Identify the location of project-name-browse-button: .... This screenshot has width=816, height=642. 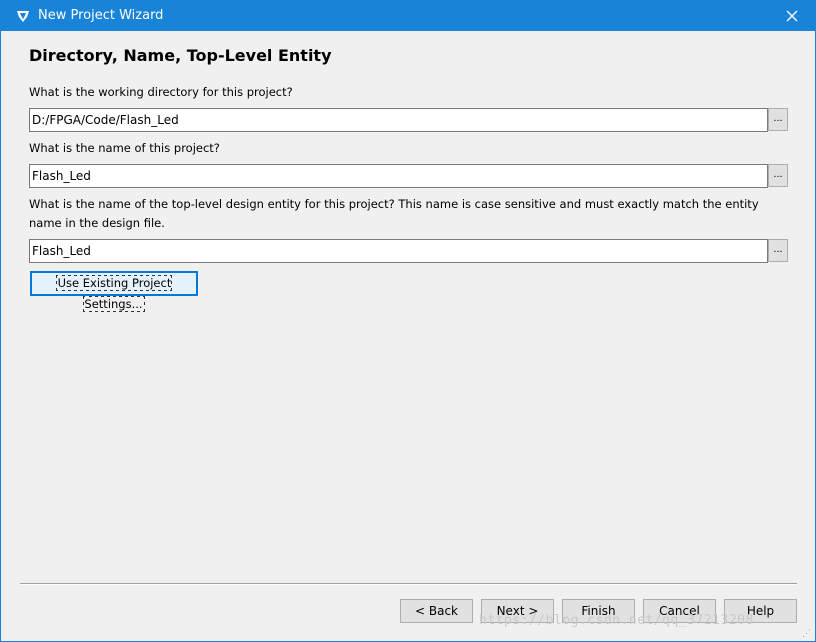
(778, 175).